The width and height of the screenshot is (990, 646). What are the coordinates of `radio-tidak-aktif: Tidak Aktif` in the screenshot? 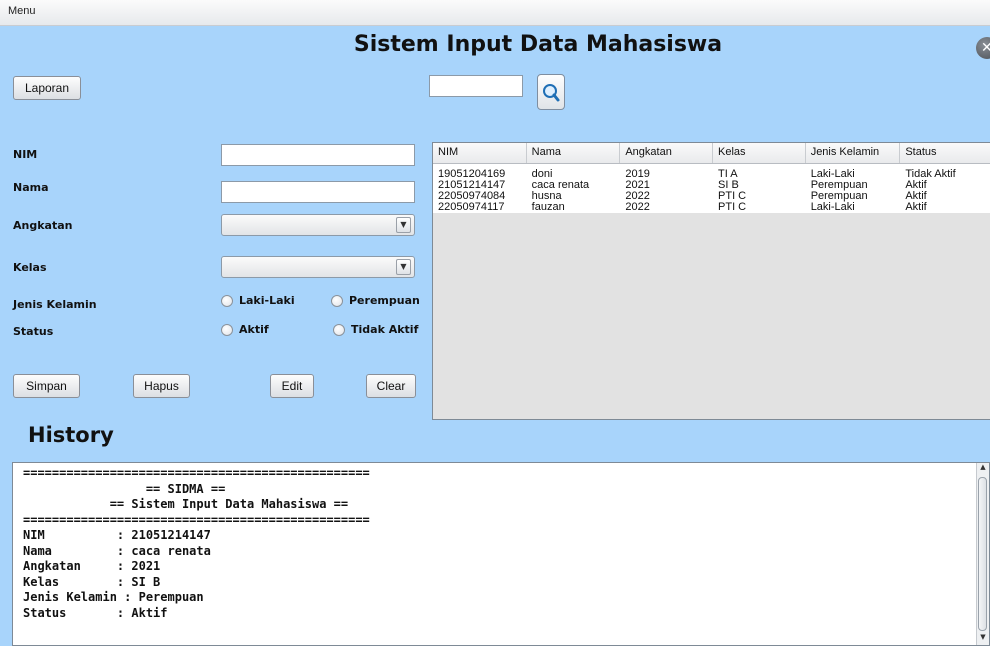 It's located at (375, 329).